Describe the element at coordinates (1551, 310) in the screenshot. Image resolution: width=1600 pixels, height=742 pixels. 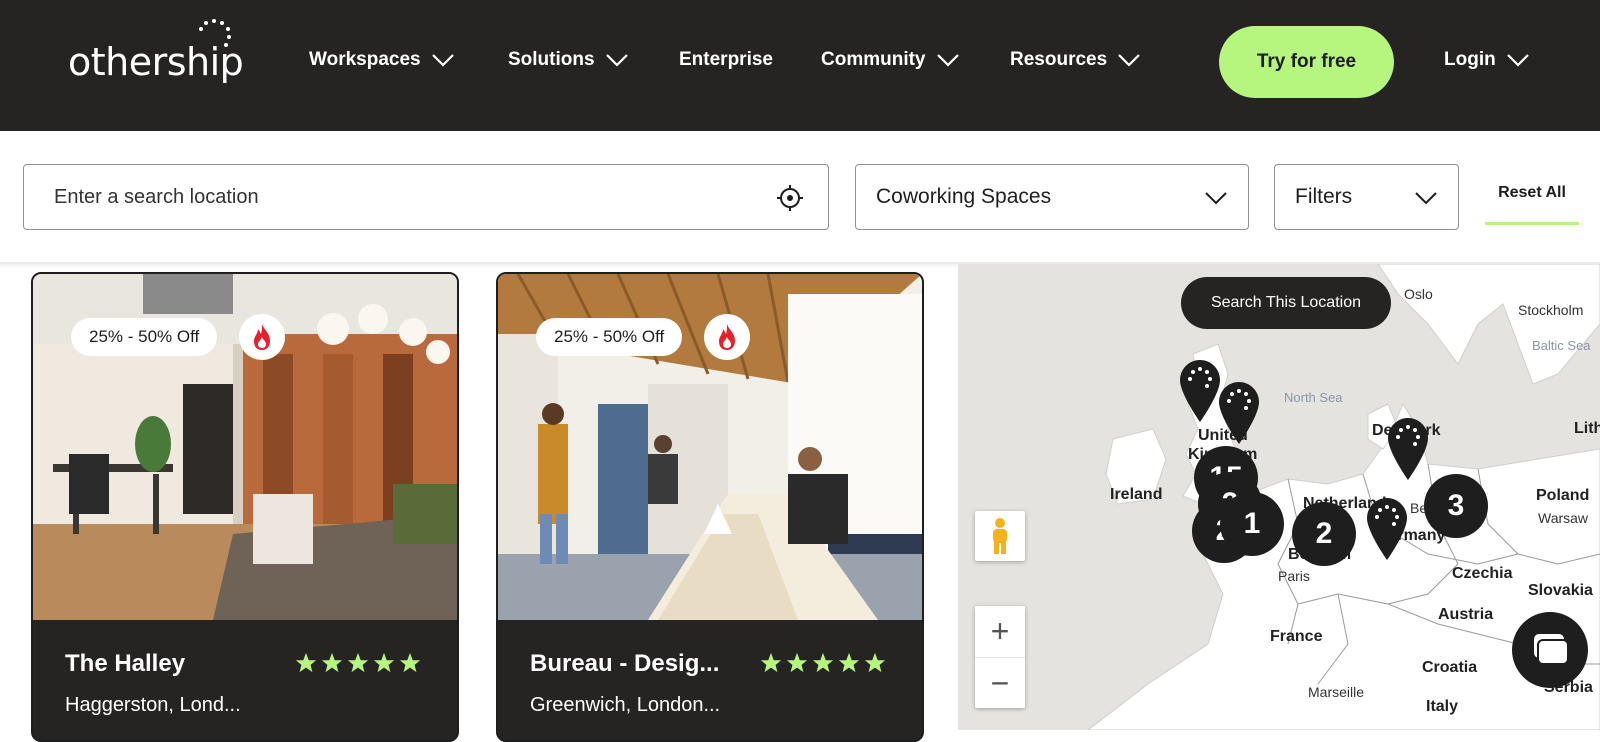
I see `map-label-stockholm: Stockholm` at that location.